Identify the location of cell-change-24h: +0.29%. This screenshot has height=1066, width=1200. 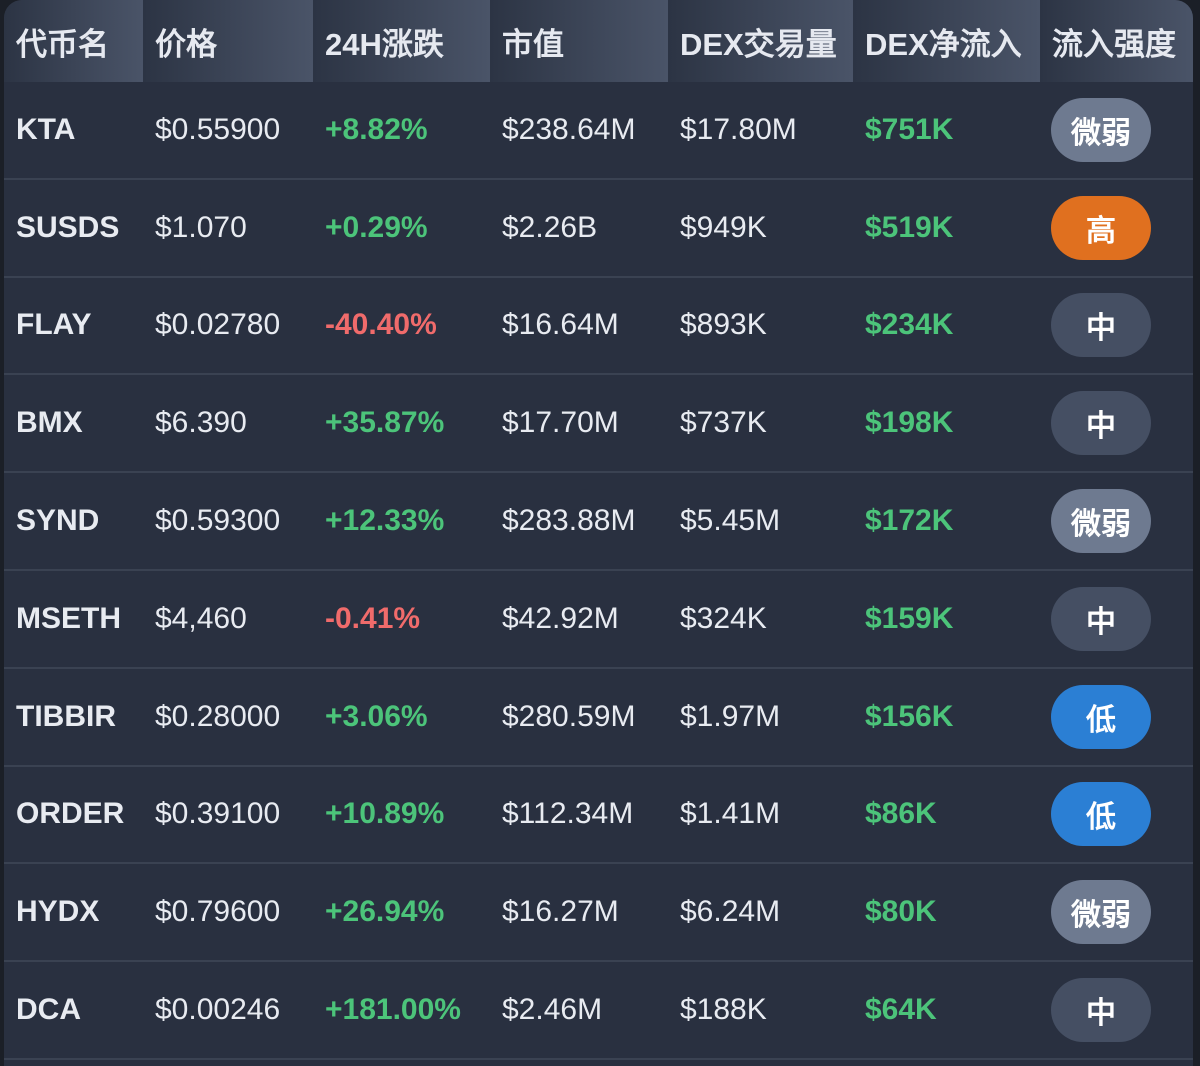
(376, 227).